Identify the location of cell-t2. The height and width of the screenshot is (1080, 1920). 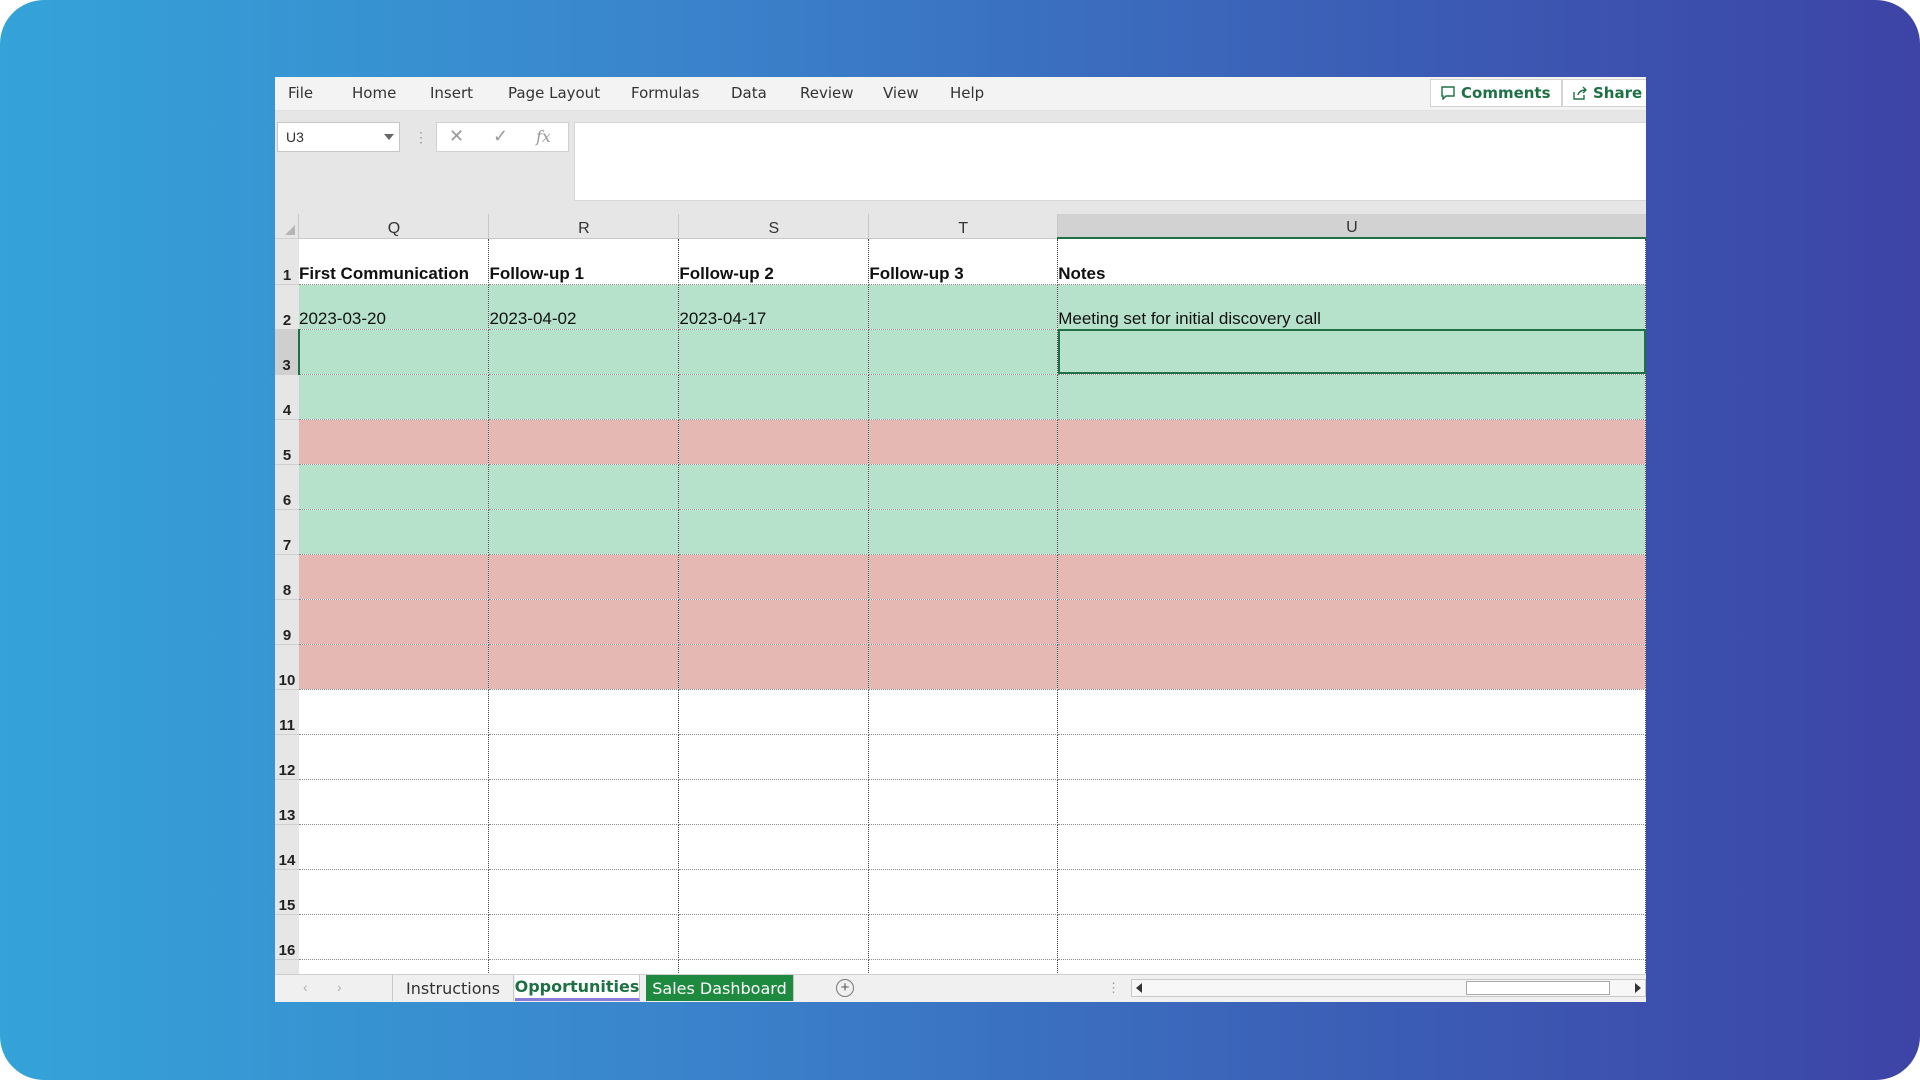
(963, 307).